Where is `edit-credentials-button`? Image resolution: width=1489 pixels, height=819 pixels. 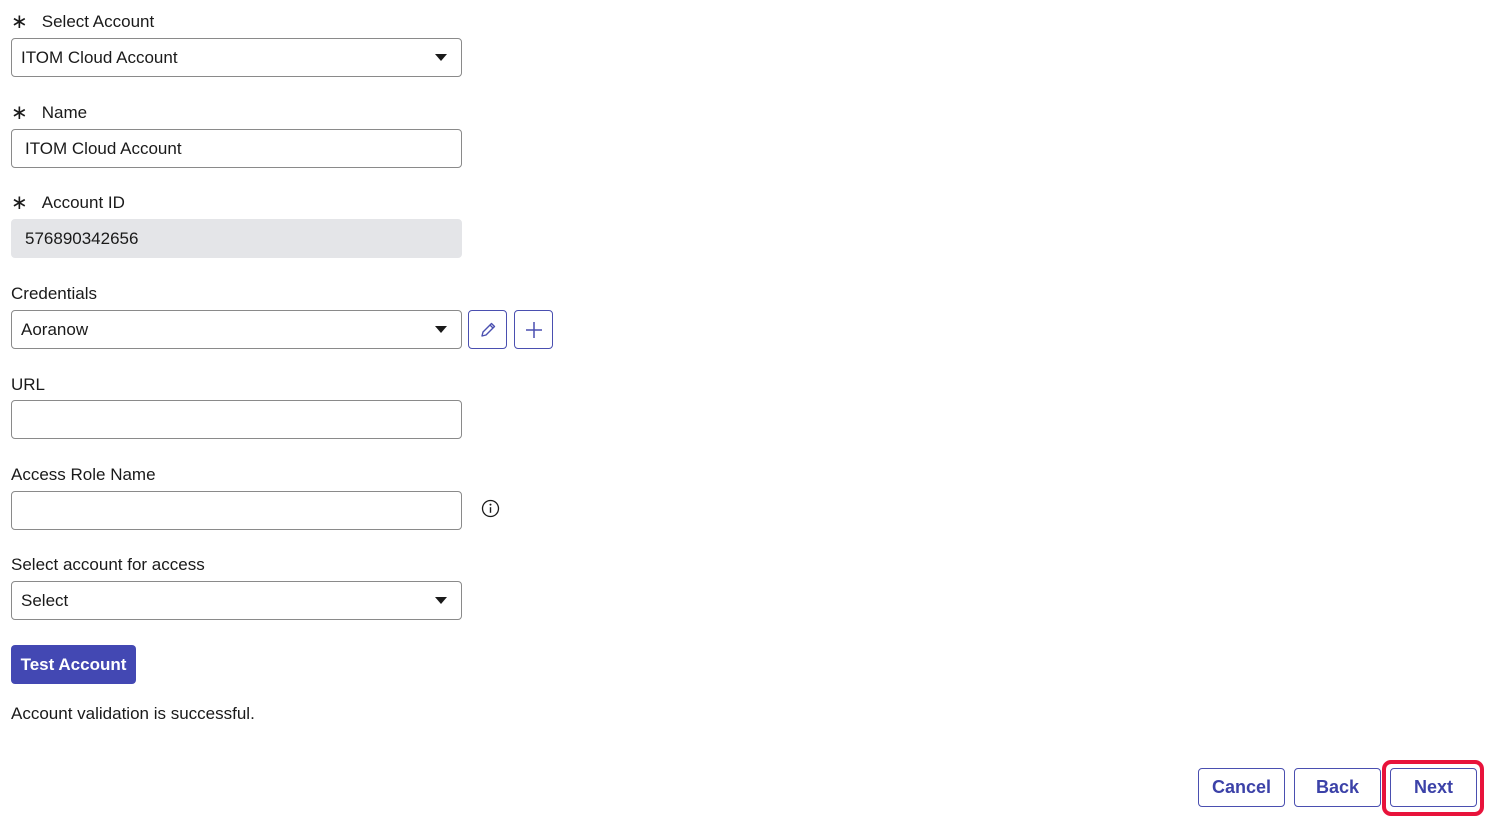 edit-credentials-button is located at coordinates (487, 329).